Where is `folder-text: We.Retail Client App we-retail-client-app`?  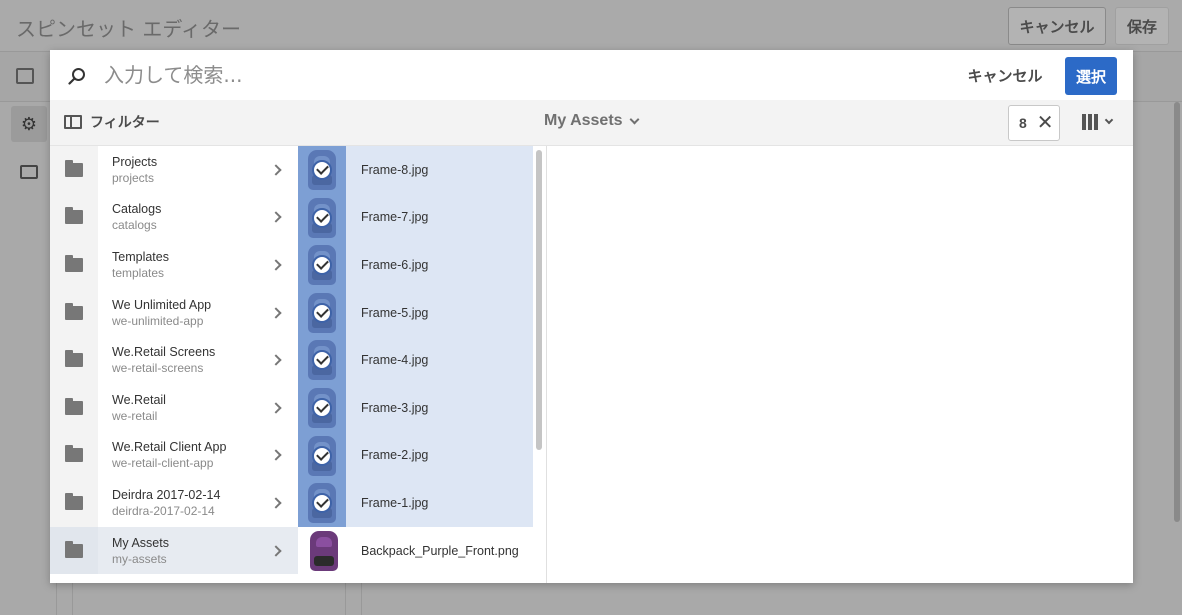
folder-text: We.Retail Client App we-retail-client-app is located at coordinates (192, 455).